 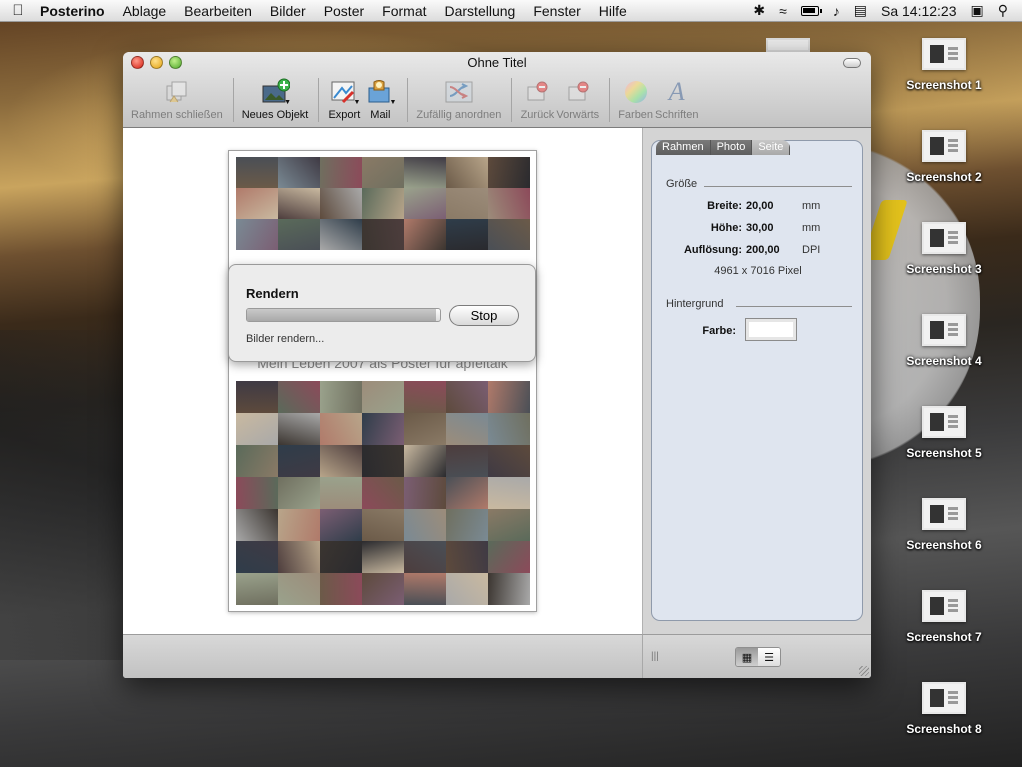 I want to click on split-grip-icon: |||, so click(x=655, y=656).